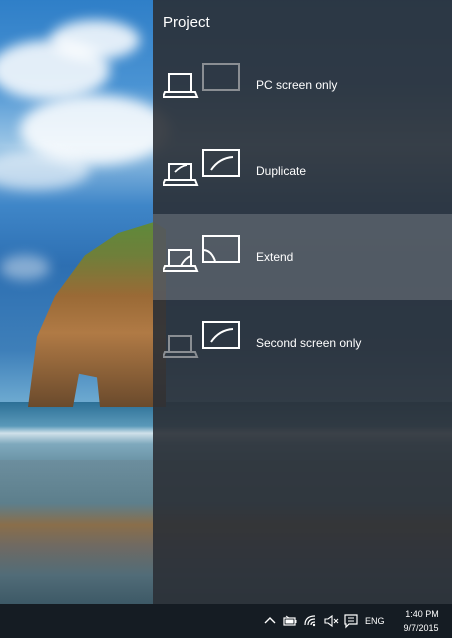  Describe the element at coordinates (226, 621) in the screenshot. I see `taskbar: ENG 1:40 PM 9/7/2015` at that location.